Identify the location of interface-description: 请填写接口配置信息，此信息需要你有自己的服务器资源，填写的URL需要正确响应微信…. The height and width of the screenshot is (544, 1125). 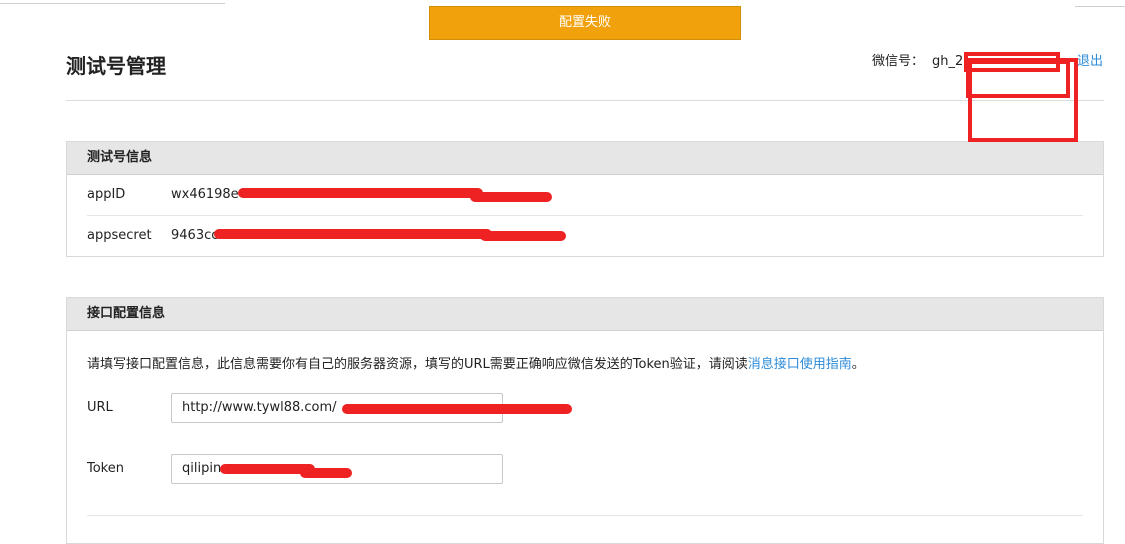
(476, 362).